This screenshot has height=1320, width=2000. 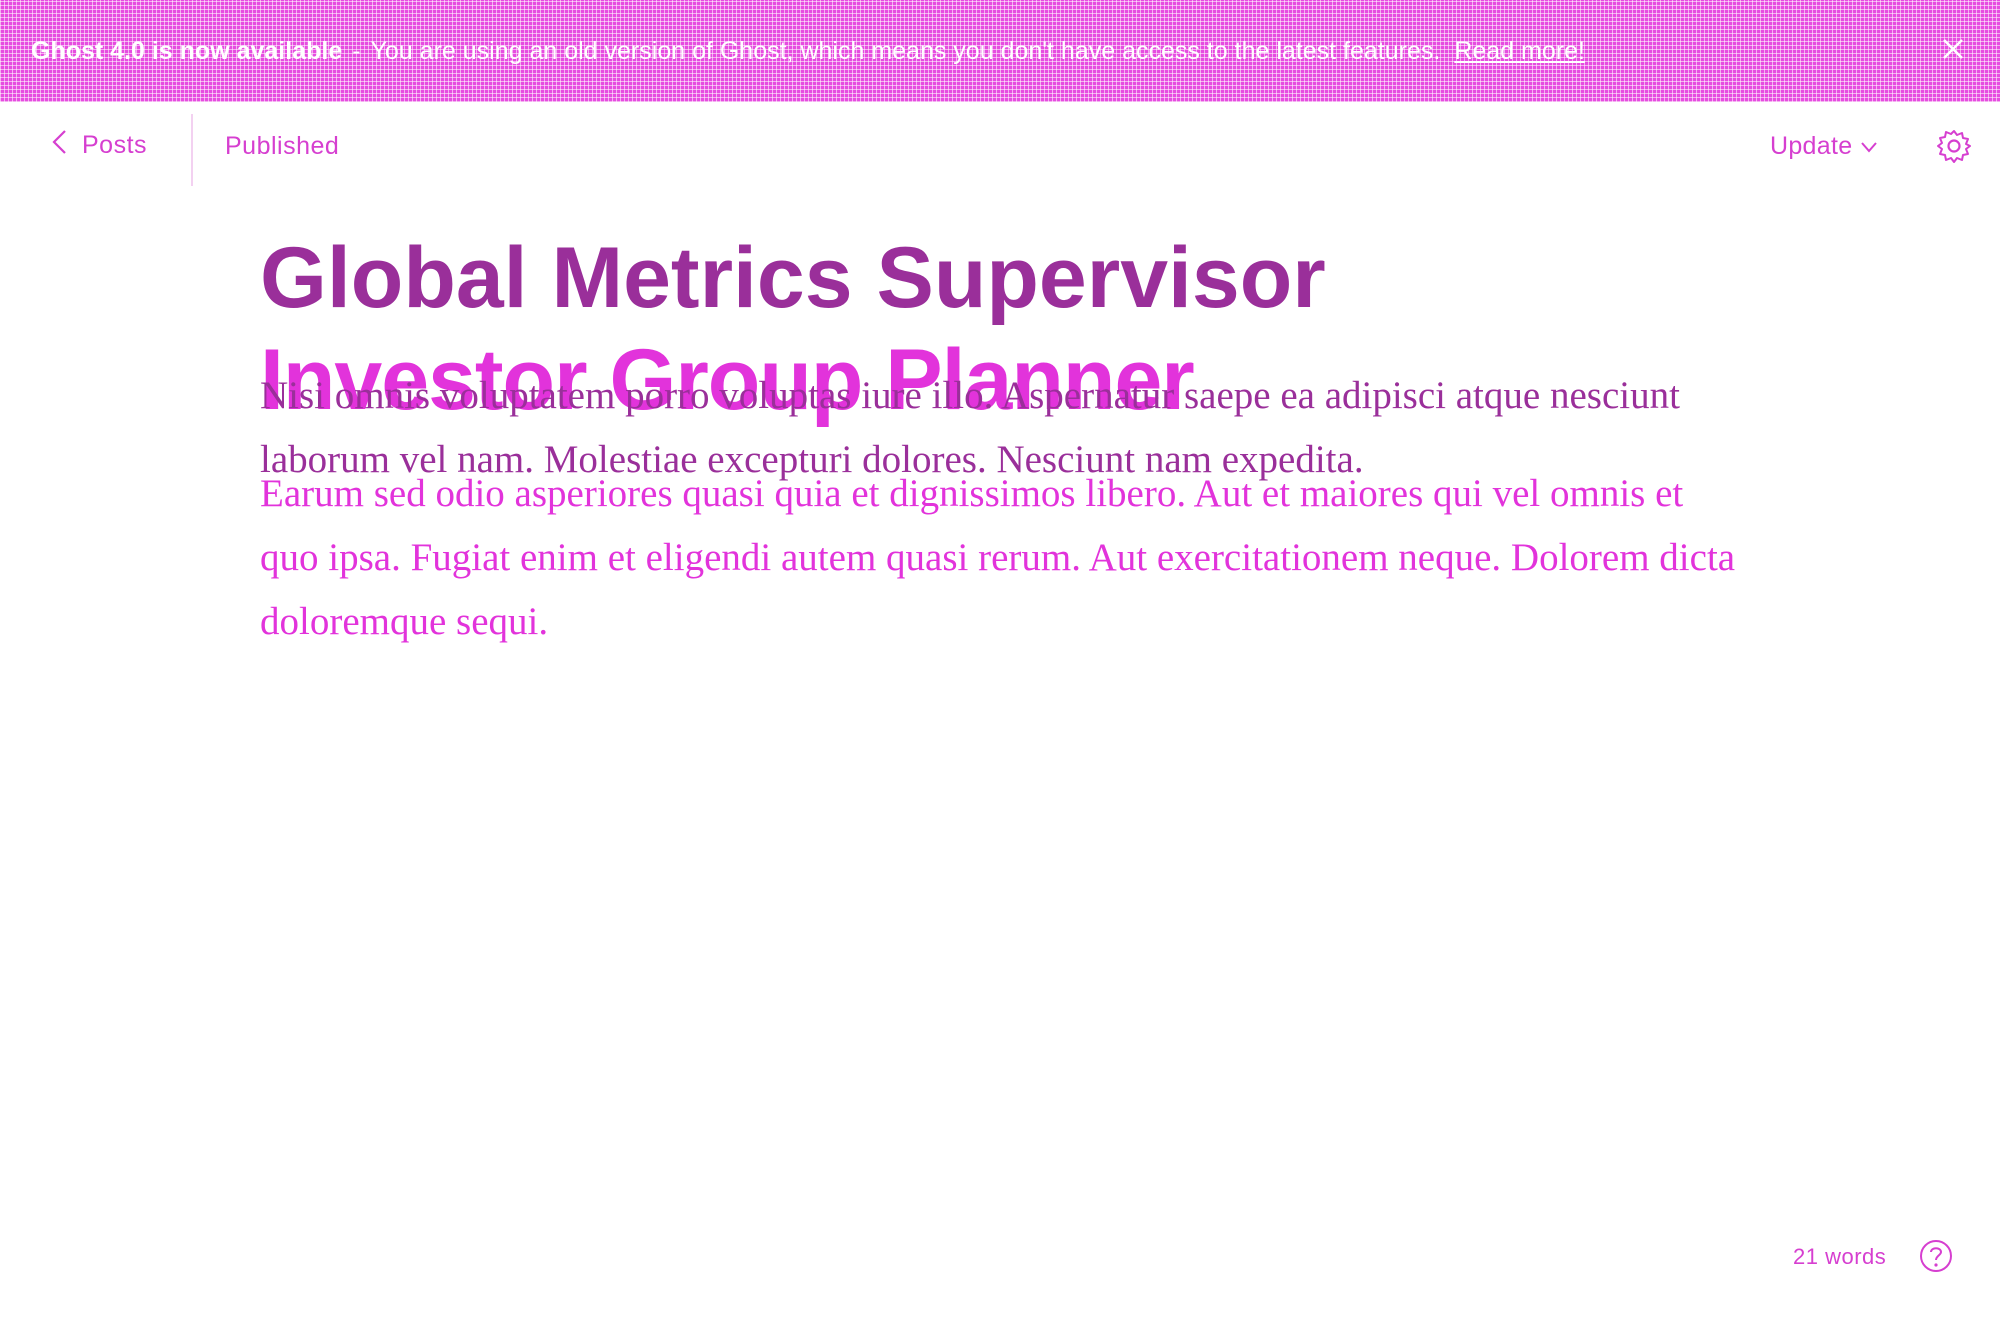 I want to click on update-button: Update, so click(x=1824, y=146).